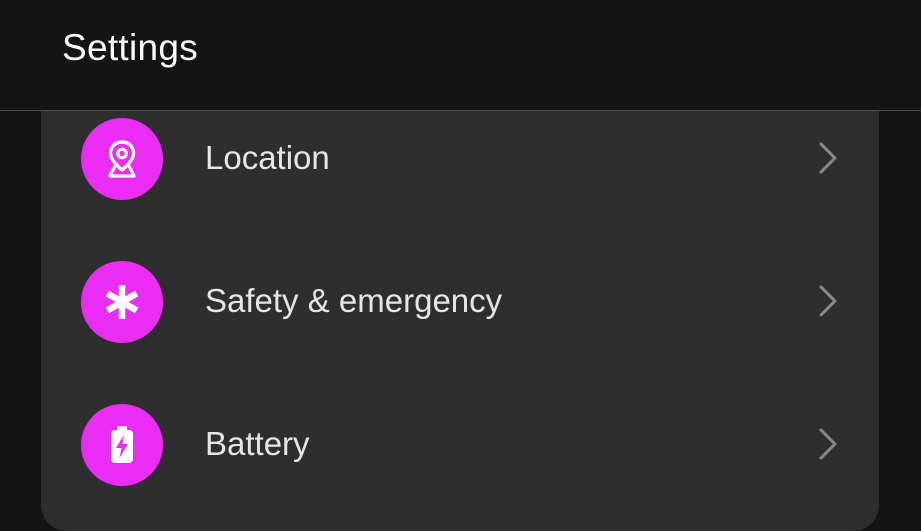 The width and height of the screenshot is (921, 531). What do you see at coordinates (267, 157) in the screenshot?
I see `settings-item-label: Location` at bounding box center [267, 157].